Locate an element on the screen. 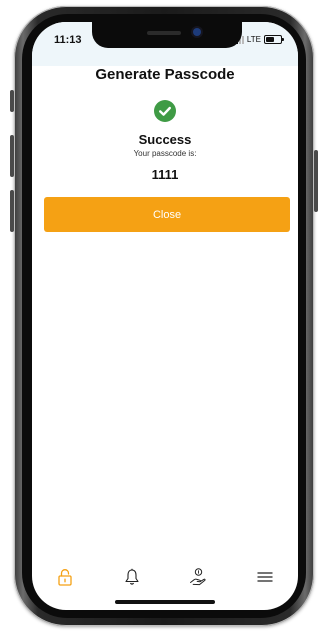 This screenshot has width=328, height=631. lock-icon is located at coordinates (65, 577).